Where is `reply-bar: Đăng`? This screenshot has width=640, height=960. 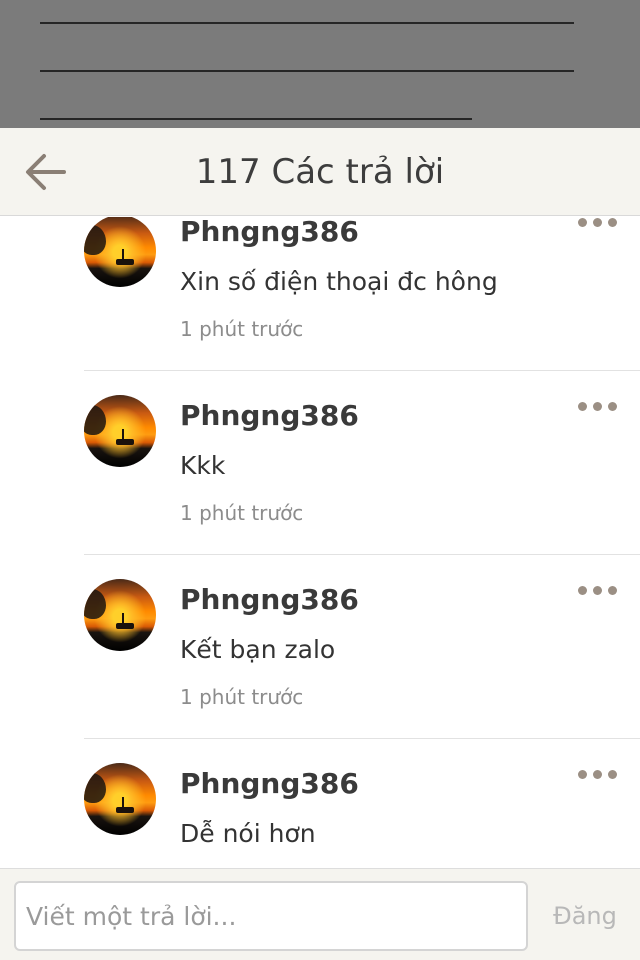 reply-bar: Đăng is located at coordinates (320, 914).